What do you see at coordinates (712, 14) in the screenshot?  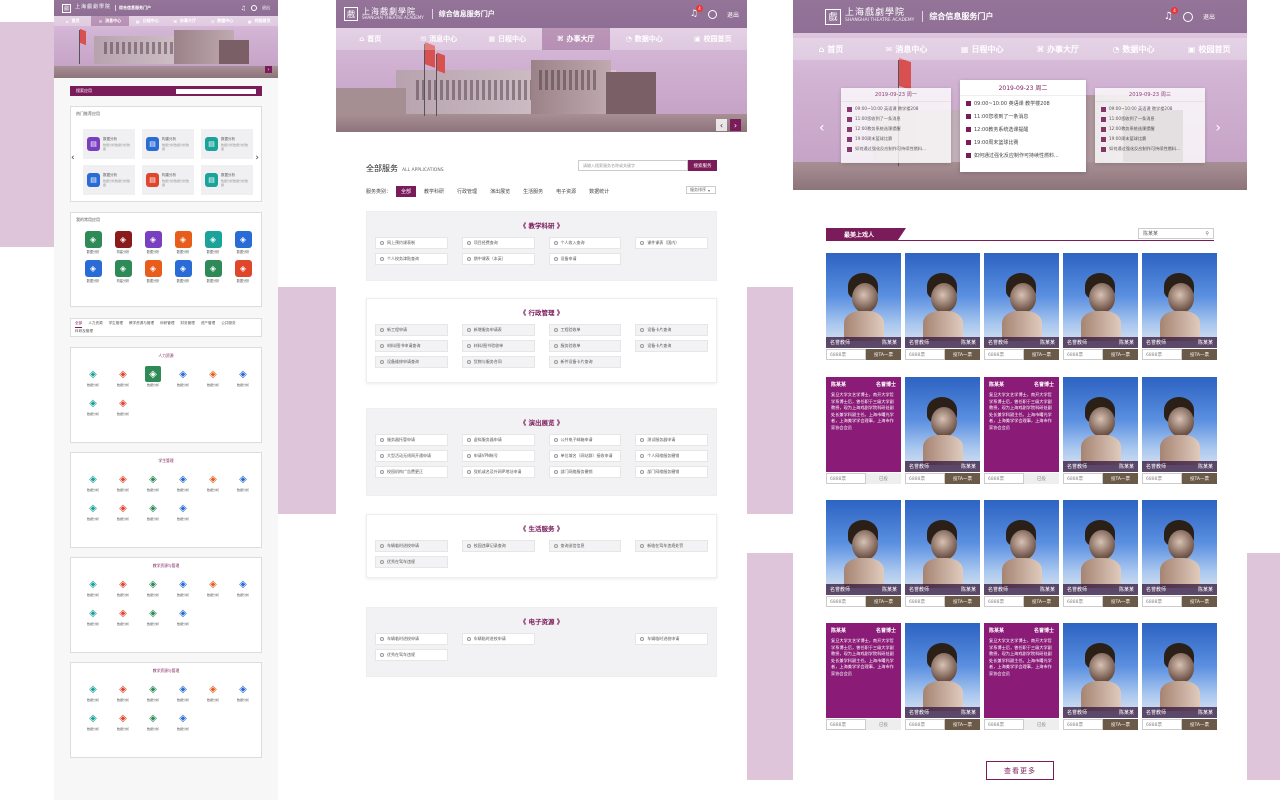 I see `user-icon` at bounding box center [712, 14].